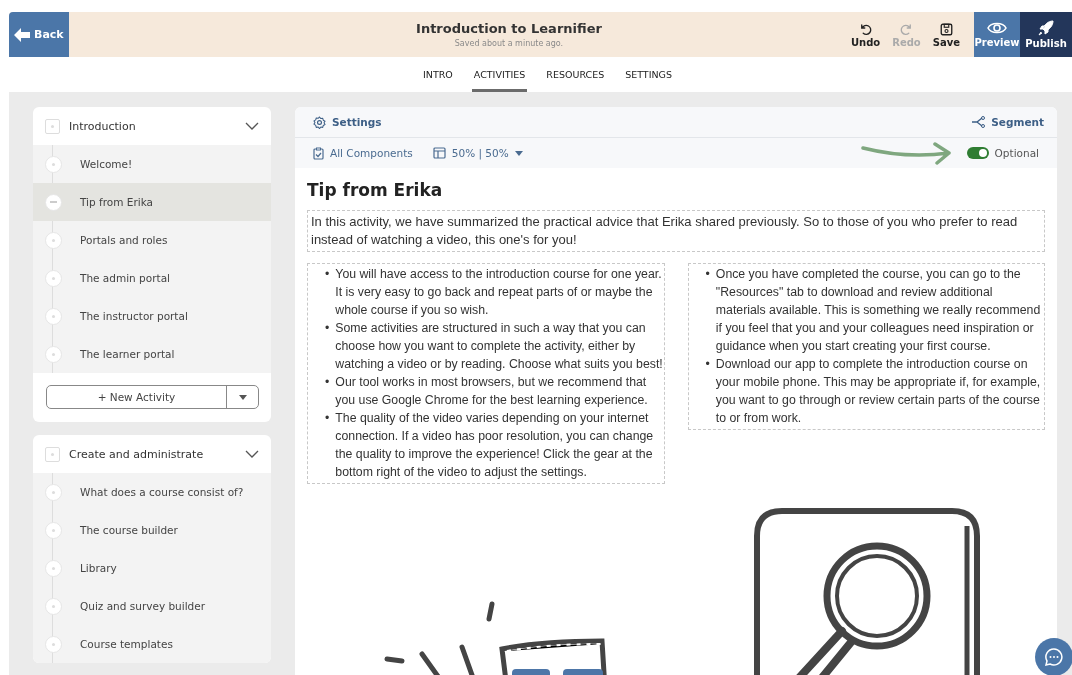 This screenshot has height=675, width=1072. What do you see at coordinates (1046, 28) in the screenshot?
I see `rocket-icon` at bounding box center [1046, 28].